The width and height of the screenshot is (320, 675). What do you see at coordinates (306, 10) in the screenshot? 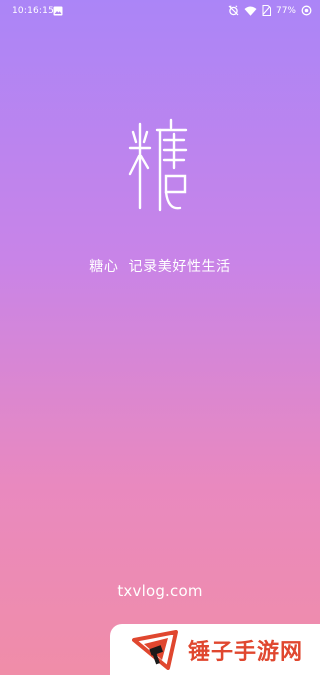
I see `battery-saver-icon` at bounding box center [306, 10].